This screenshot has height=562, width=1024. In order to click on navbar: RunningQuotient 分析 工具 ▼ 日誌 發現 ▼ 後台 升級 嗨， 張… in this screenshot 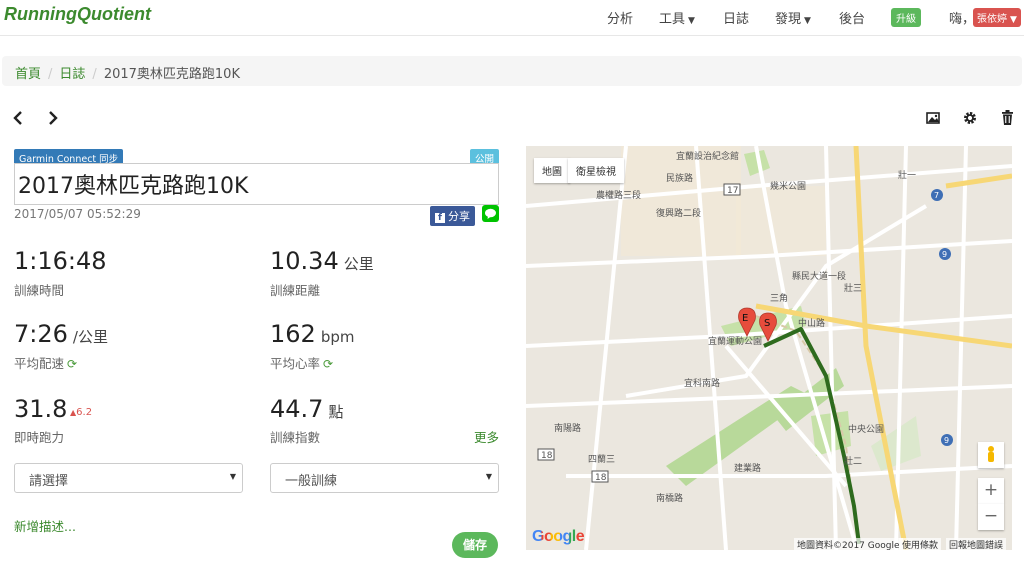, I will do `click(512, 18)`.